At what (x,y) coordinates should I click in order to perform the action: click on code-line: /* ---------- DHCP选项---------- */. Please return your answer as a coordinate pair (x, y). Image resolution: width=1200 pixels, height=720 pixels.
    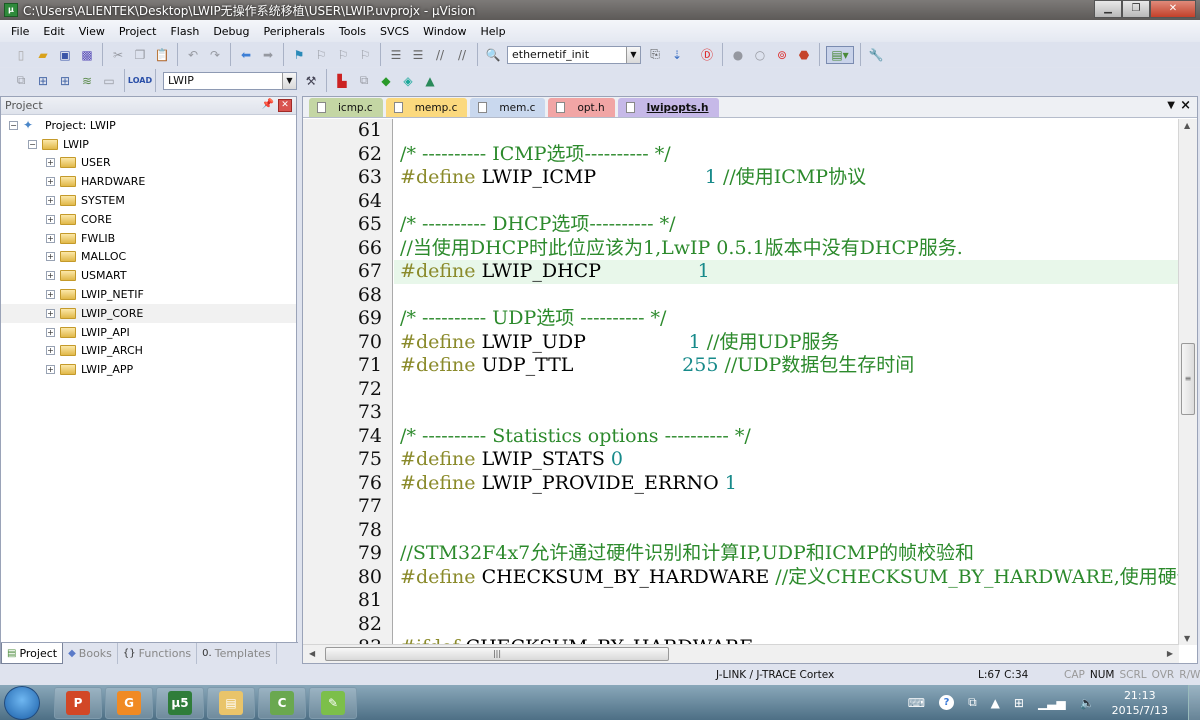
    Looking at the image, I should click on (786, 225).